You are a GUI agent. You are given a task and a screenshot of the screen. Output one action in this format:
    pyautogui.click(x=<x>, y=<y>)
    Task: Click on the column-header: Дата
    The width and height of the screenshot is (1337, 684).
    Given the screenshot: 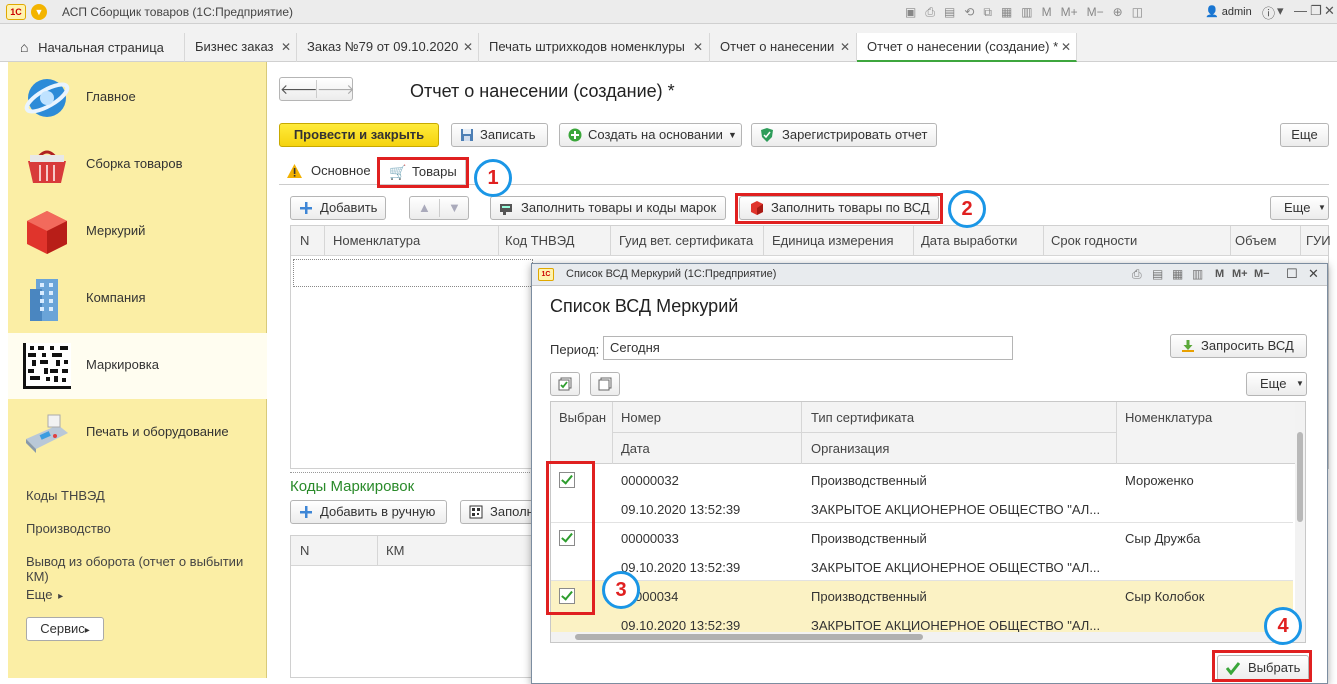 What is the action you would take?
    pyautogui.click(x=635, y=448)
    